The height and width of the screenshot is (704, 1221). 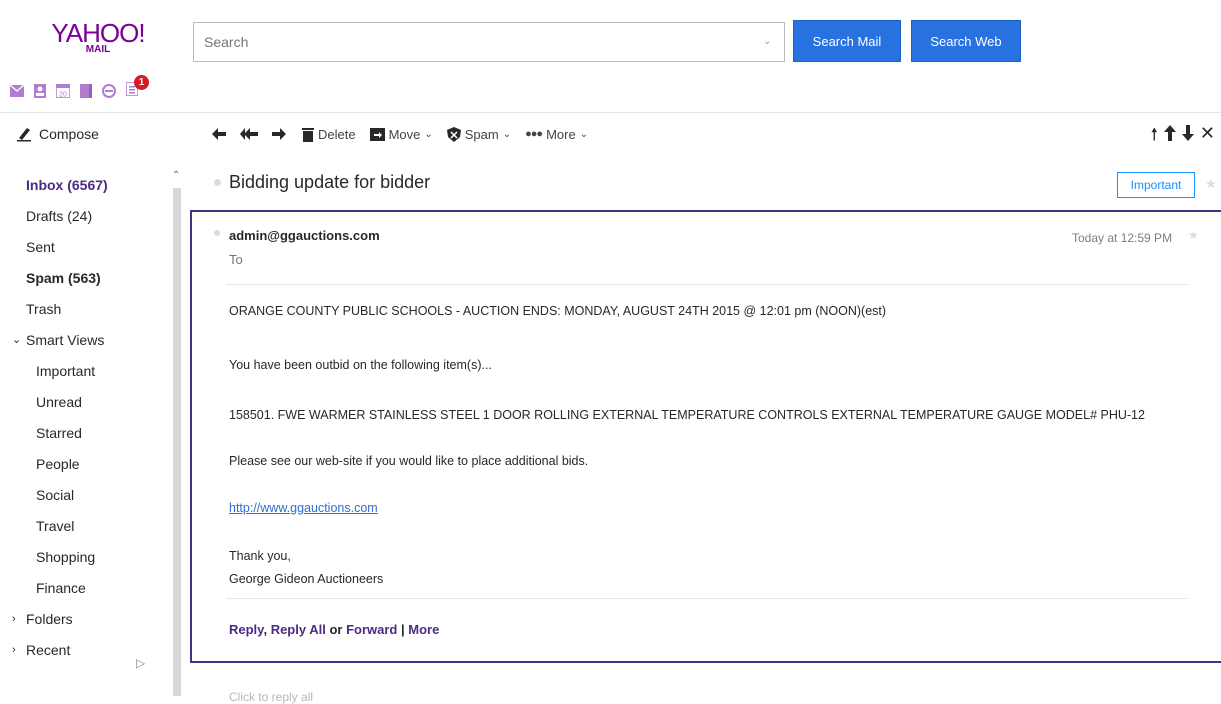 What do you see at coordinates (1169, 133) in the screenshot?
I see `arrow-up-icon` at bounding box center [1169, 133].